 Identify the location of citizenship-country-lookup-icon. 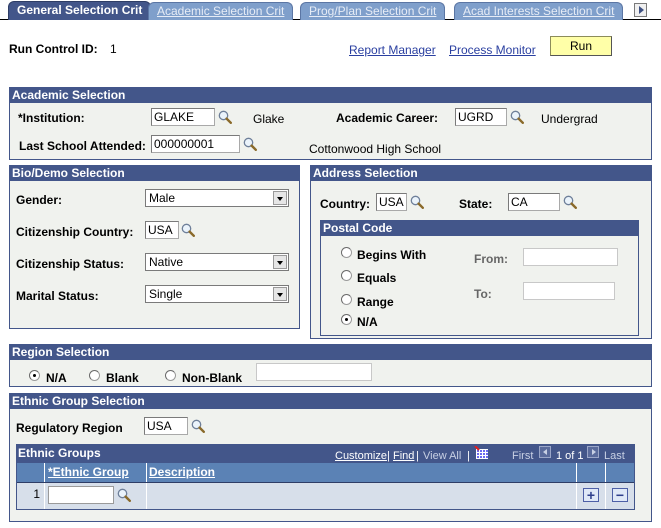
(188, 230).